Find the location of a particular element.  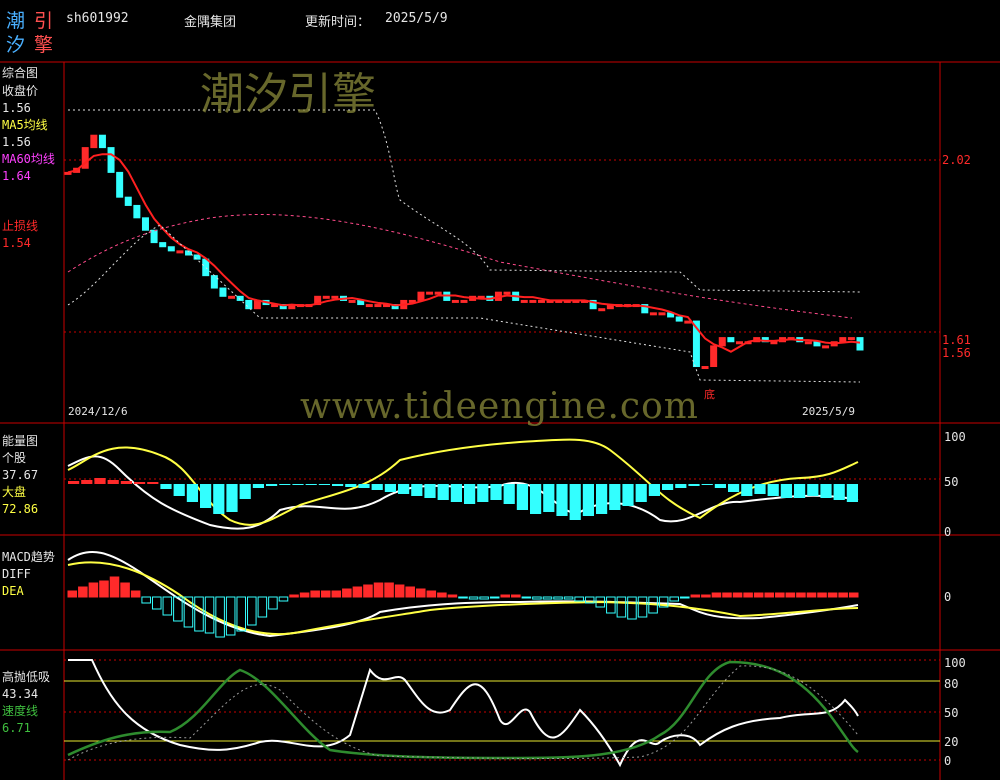

kdj-axis-label: 50 is located at coordinates (951, 713).